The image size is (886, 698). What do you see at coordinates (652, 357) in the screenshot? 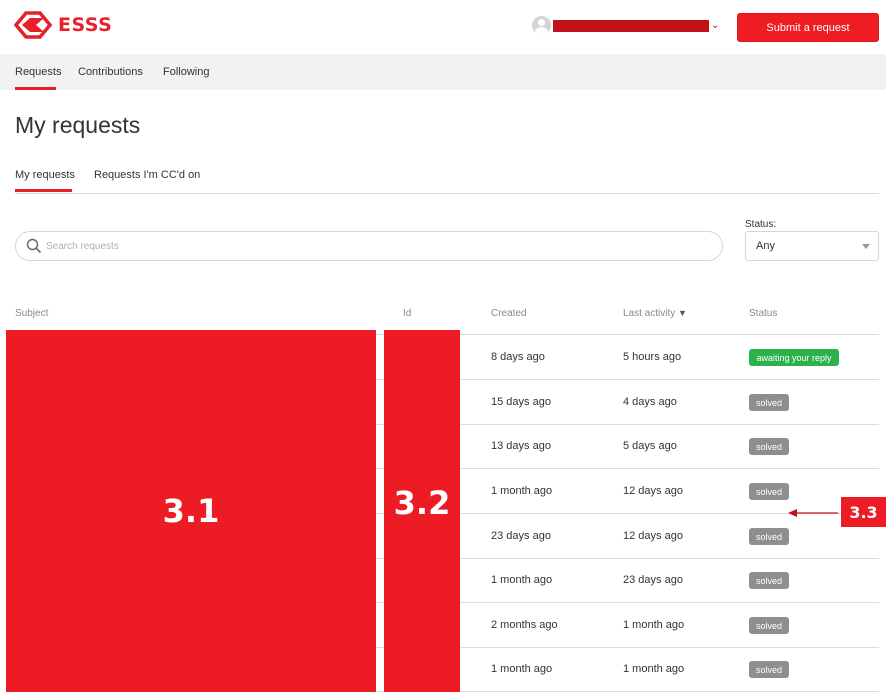
I see `last-activity-cell: 5 hours ago` at bounding box center [652, 357].